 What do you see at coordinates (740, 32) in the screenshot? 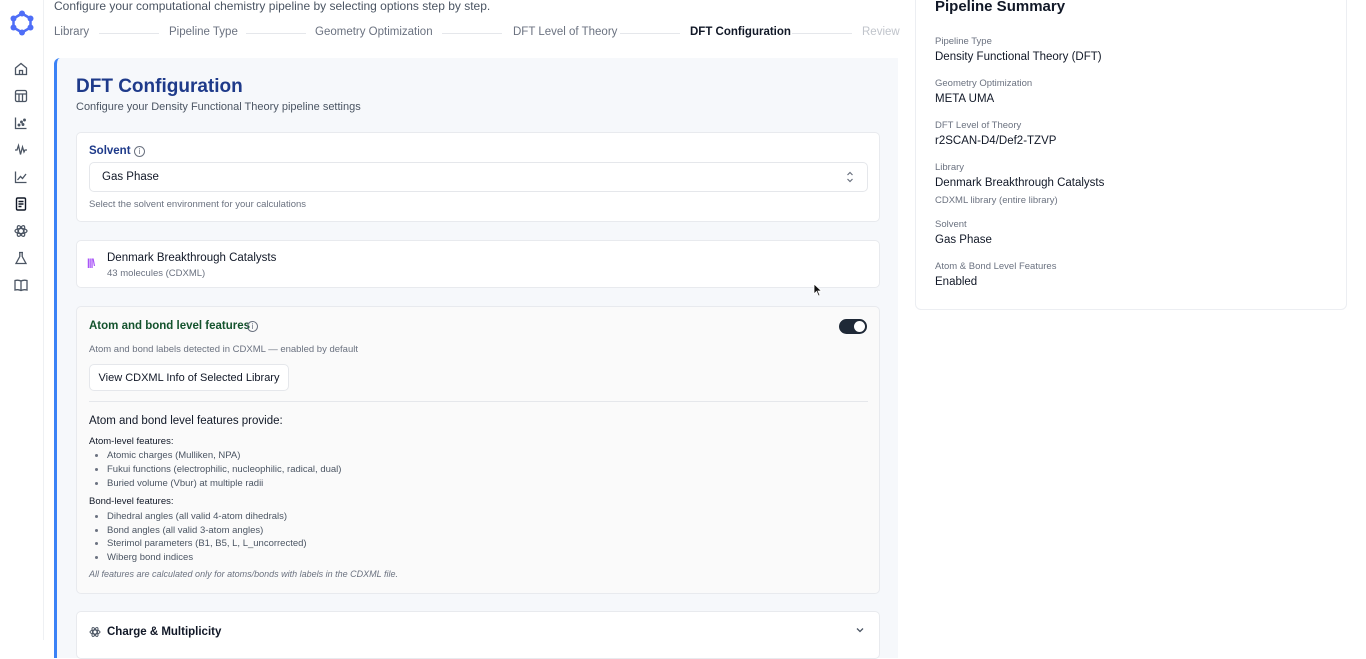
I see `step-dft-configuration: DFT Configuration` at bounding box center [740, 32].